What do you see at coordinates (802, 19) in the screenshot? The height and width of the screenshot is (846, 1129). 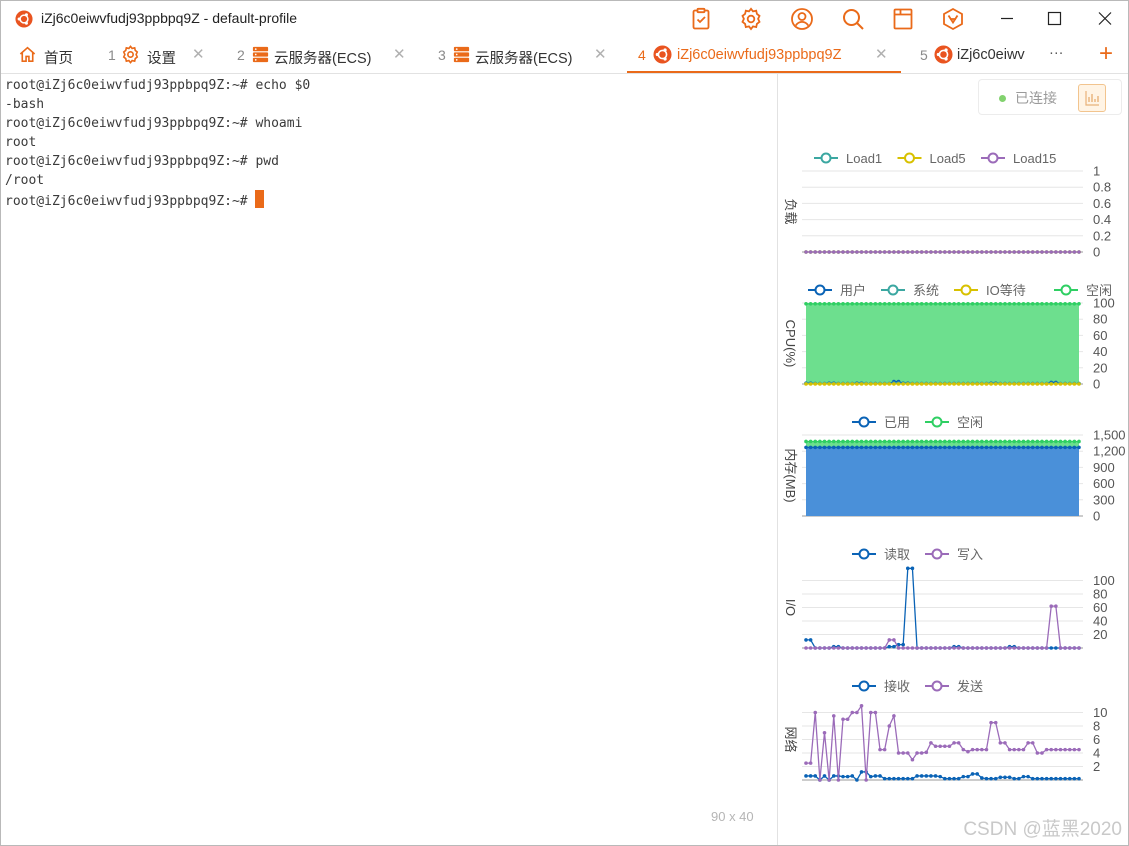 I see `user-icon` at bounding box center [802, 19].